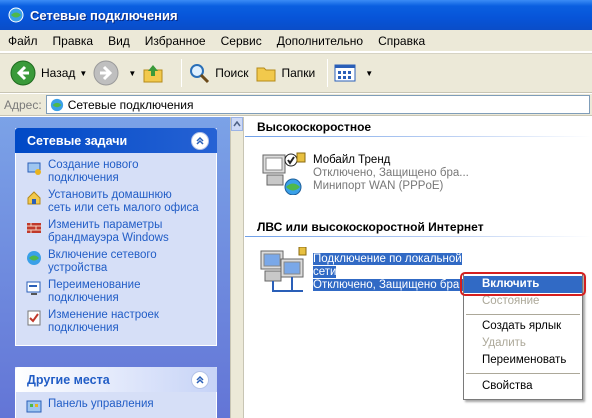 The width and height of the screenshot is (592, 418). Describe the element at coordinates (116, 379) in the screenshot. I see `other-places-header: Другие места` at that location.